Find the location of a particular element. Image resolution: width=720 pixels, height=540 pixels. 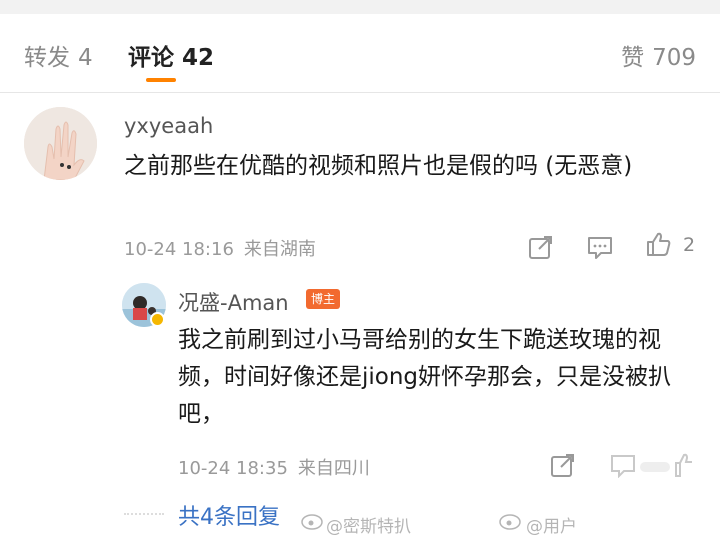

tab-like-count: 709 is located at coordinates (674, 58).